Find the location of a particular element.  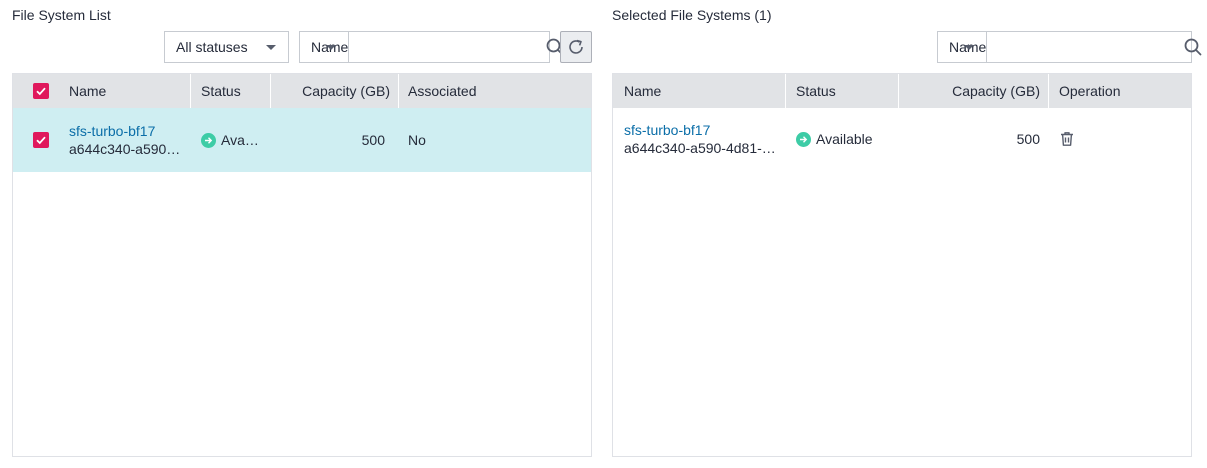

status-text: Available is located at coordinates (844, 139).